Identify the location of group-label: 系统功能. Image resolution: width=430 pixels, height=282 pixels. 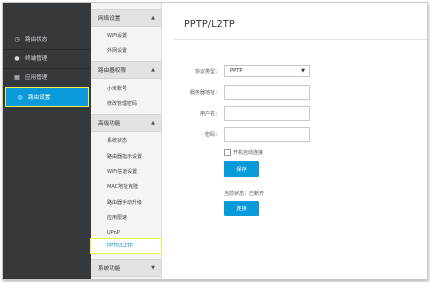
(109, 269).